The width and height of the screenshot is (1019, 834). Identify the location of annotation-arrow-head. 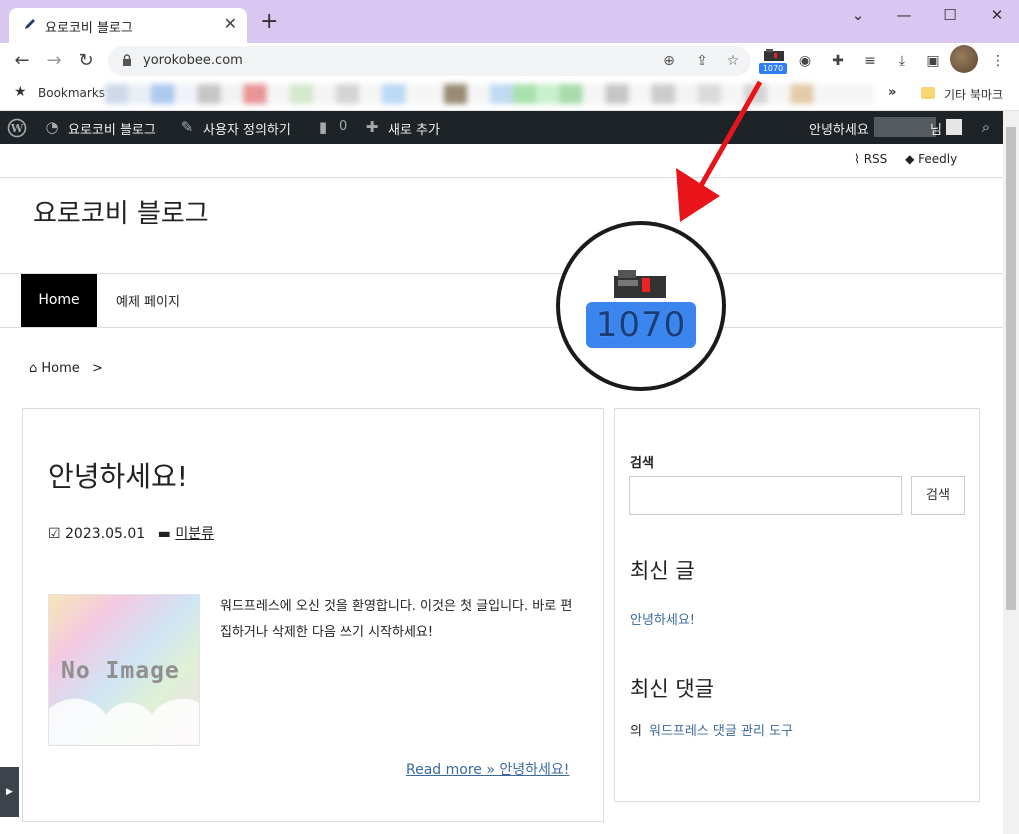
(698, 195).